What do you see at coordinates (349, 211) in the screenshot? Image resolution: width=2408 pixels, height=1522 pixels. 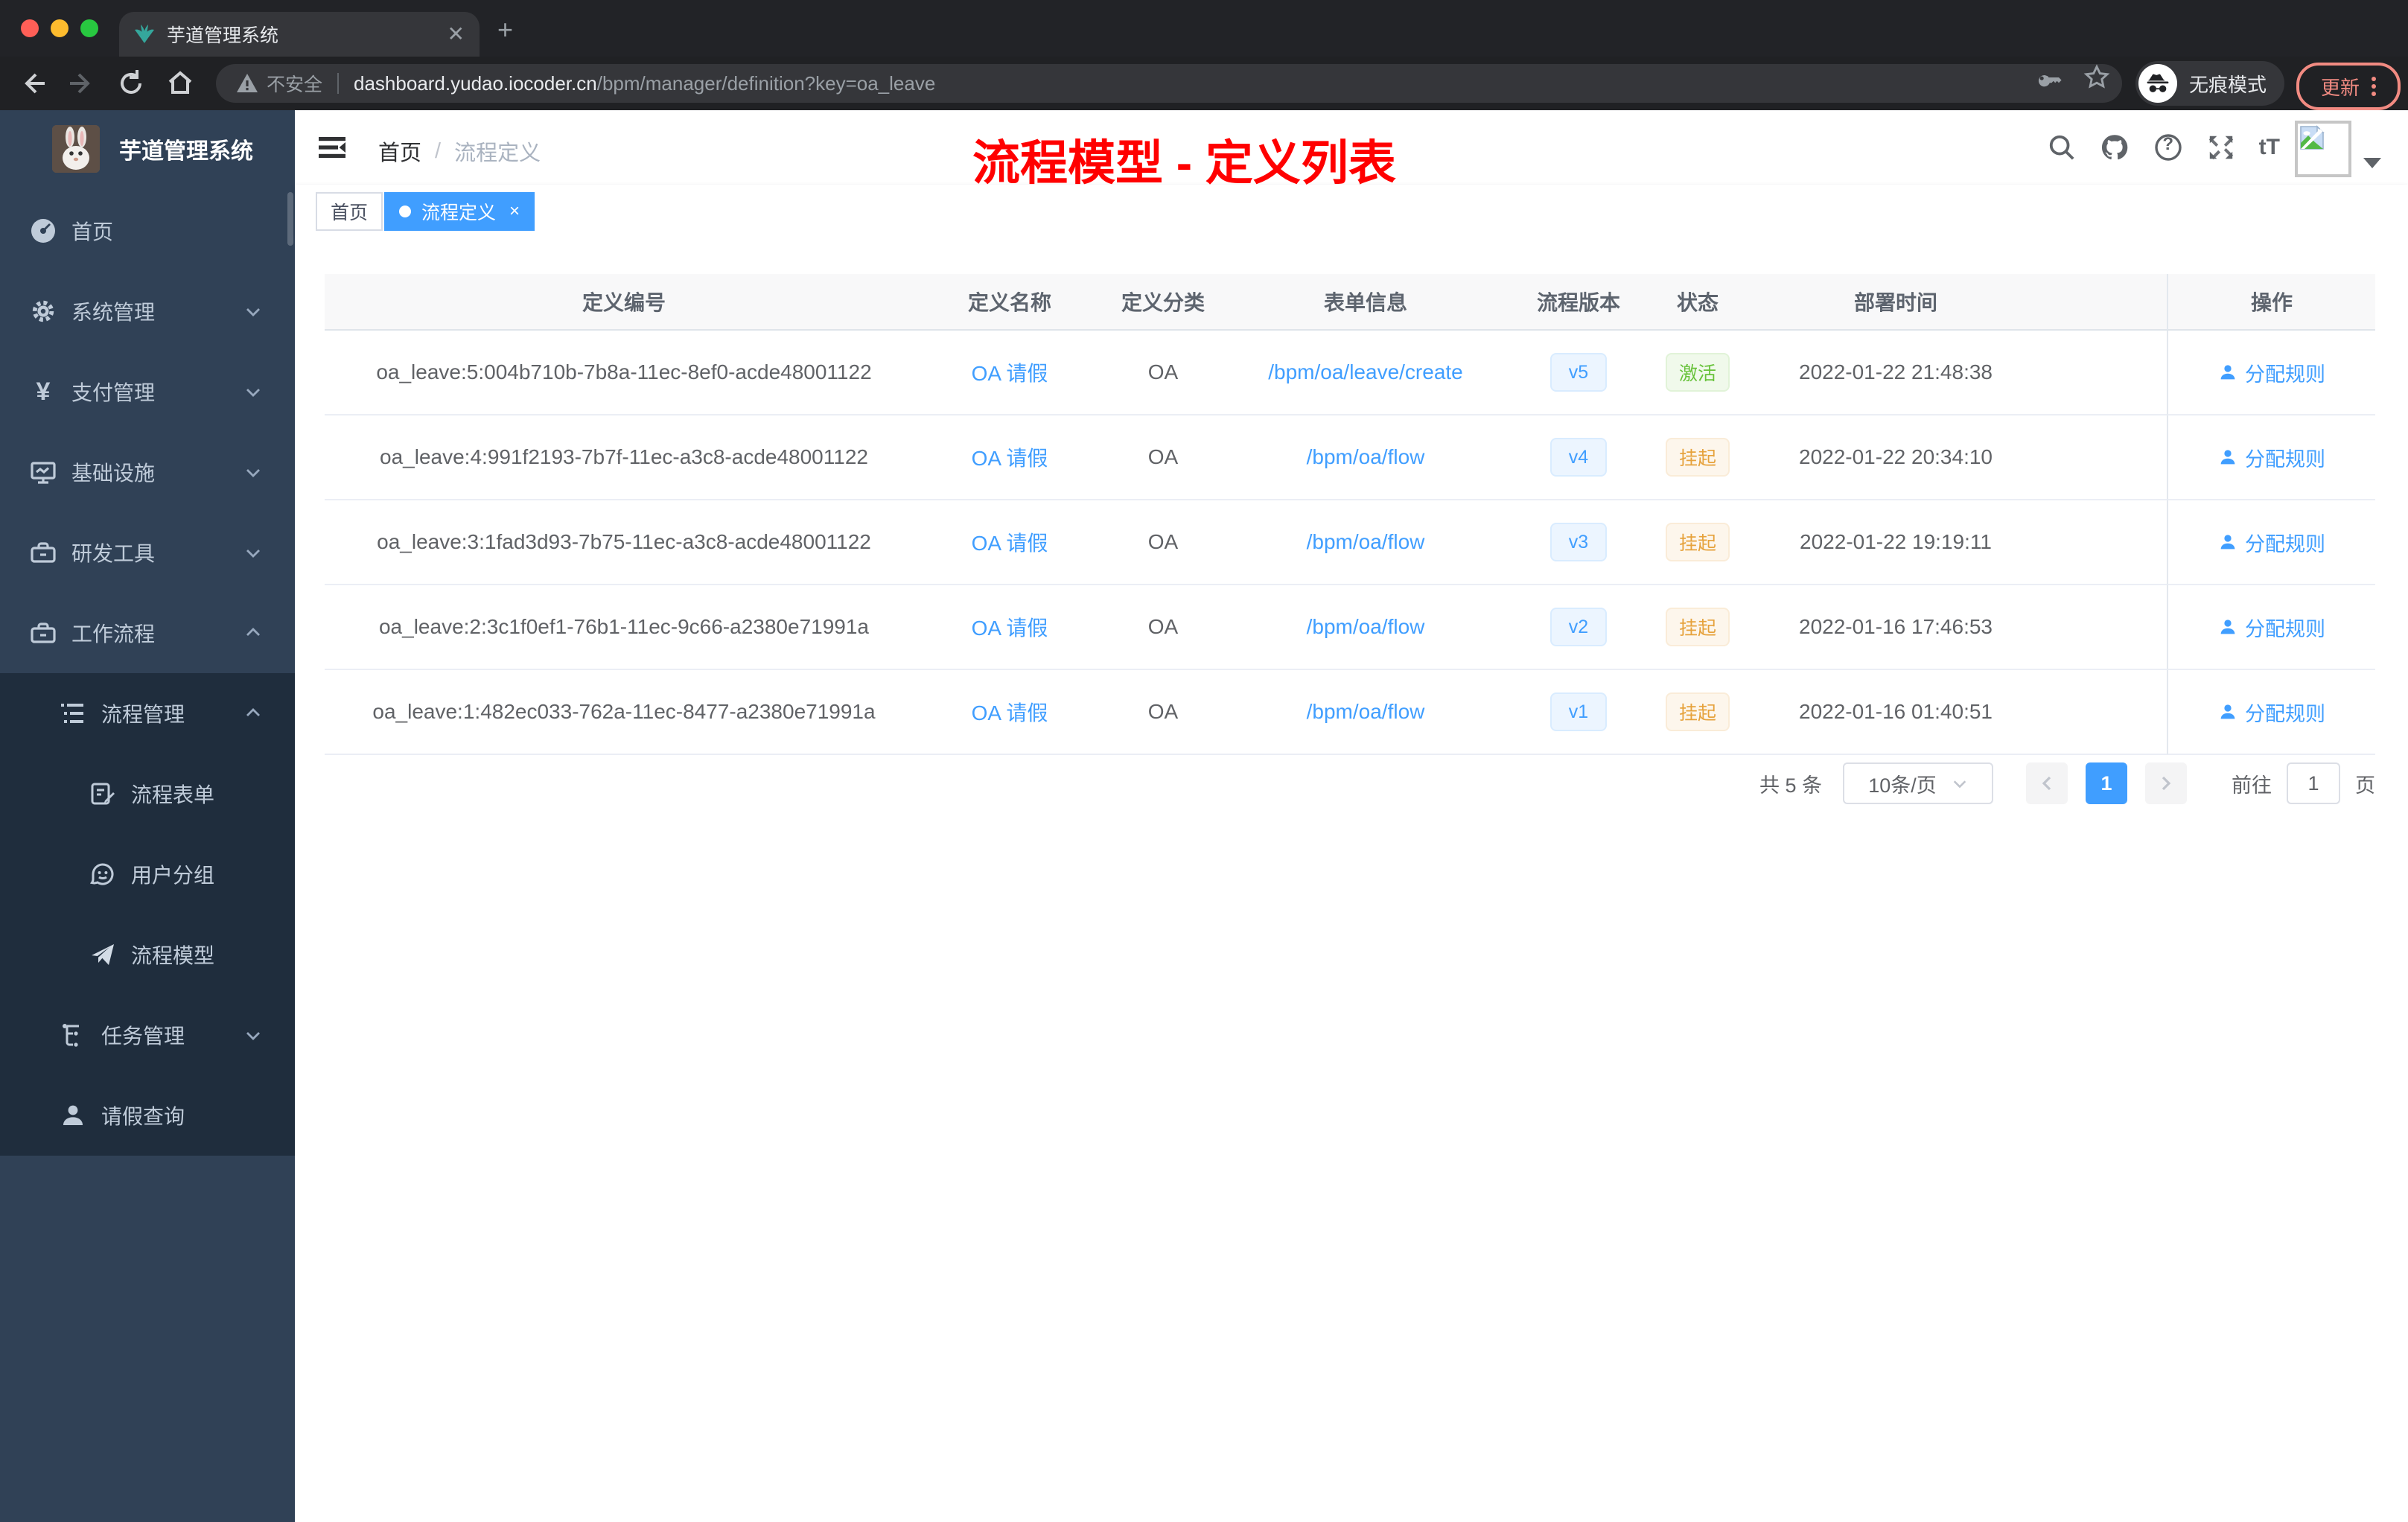 I see `tag-home: 首页` at bounding box center [349, 211].